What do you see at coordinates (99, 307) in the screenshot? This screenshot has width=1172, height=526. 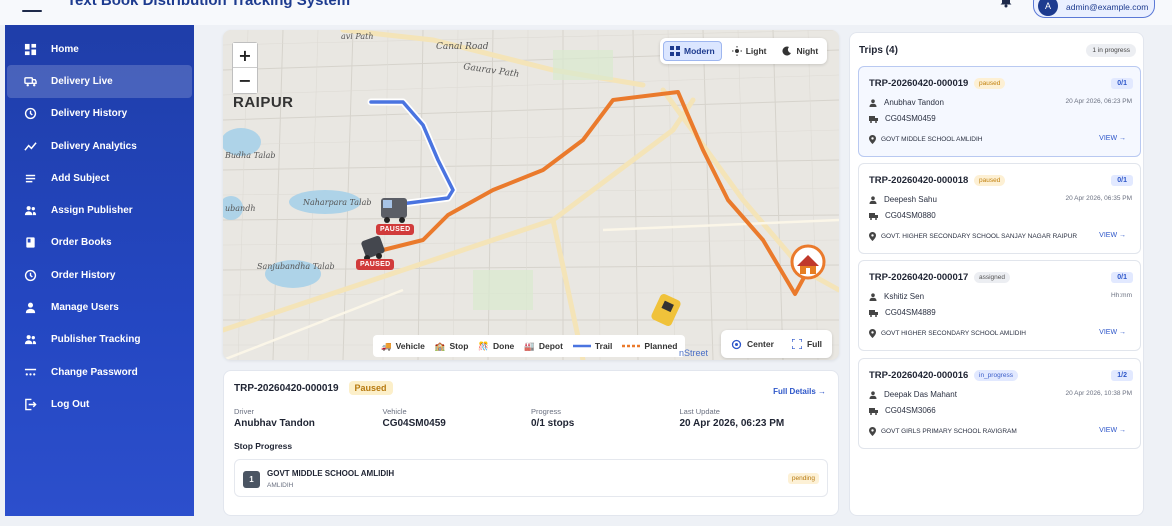 I see `sidebar-item-manage-users: Manage Users` at bounding box center [99, 307].